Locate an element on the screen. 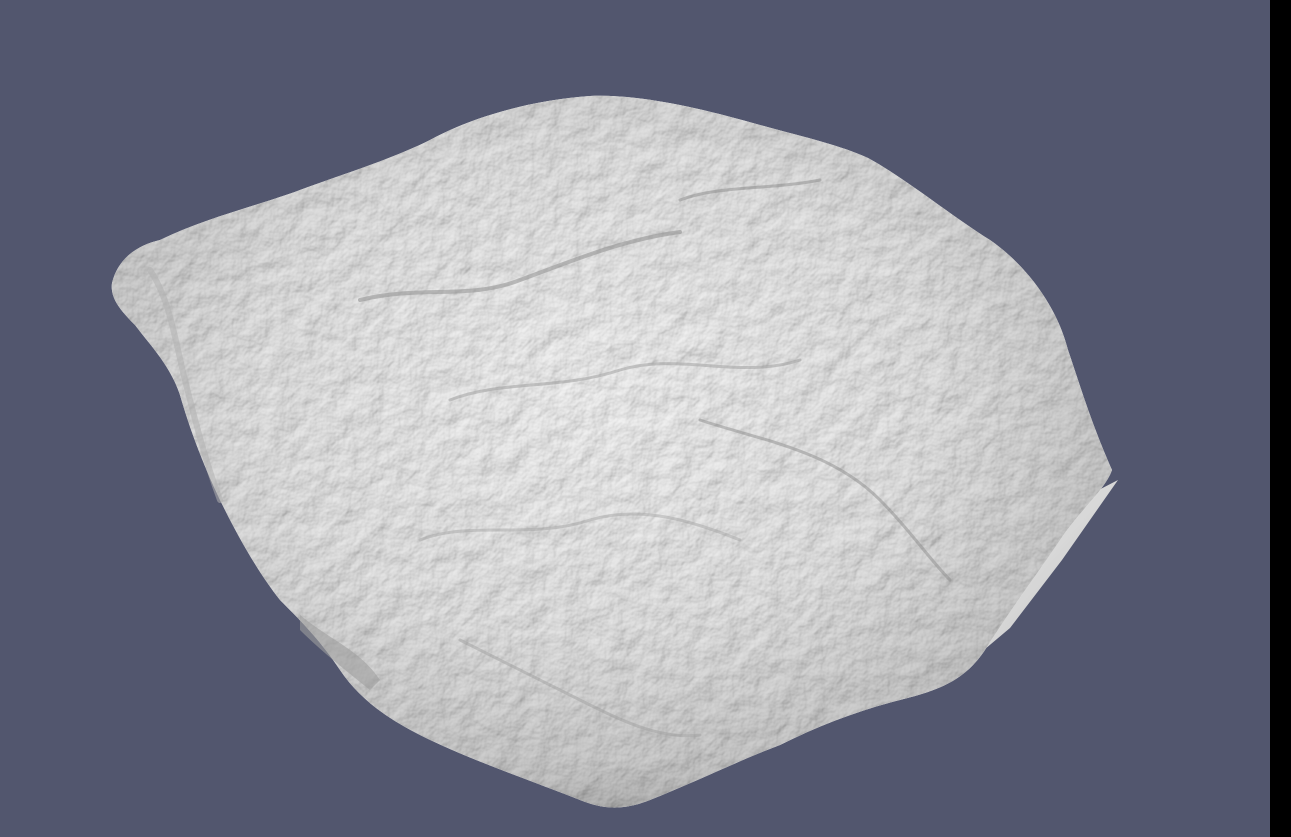 The height and width of the screenshot is (837, 1291). viewport-border-strip is located at coordinates (1280, 418).